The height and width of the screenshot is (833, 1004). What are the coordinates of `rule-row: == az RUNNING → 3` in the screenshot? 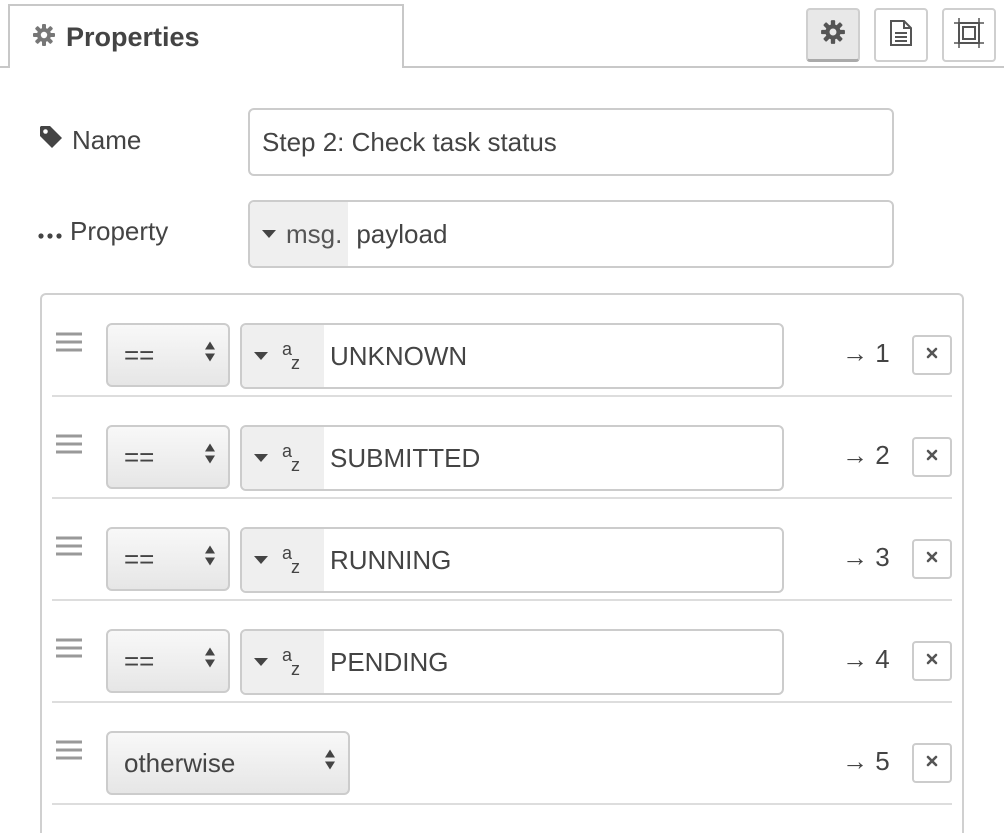 It's located at (502, 550).